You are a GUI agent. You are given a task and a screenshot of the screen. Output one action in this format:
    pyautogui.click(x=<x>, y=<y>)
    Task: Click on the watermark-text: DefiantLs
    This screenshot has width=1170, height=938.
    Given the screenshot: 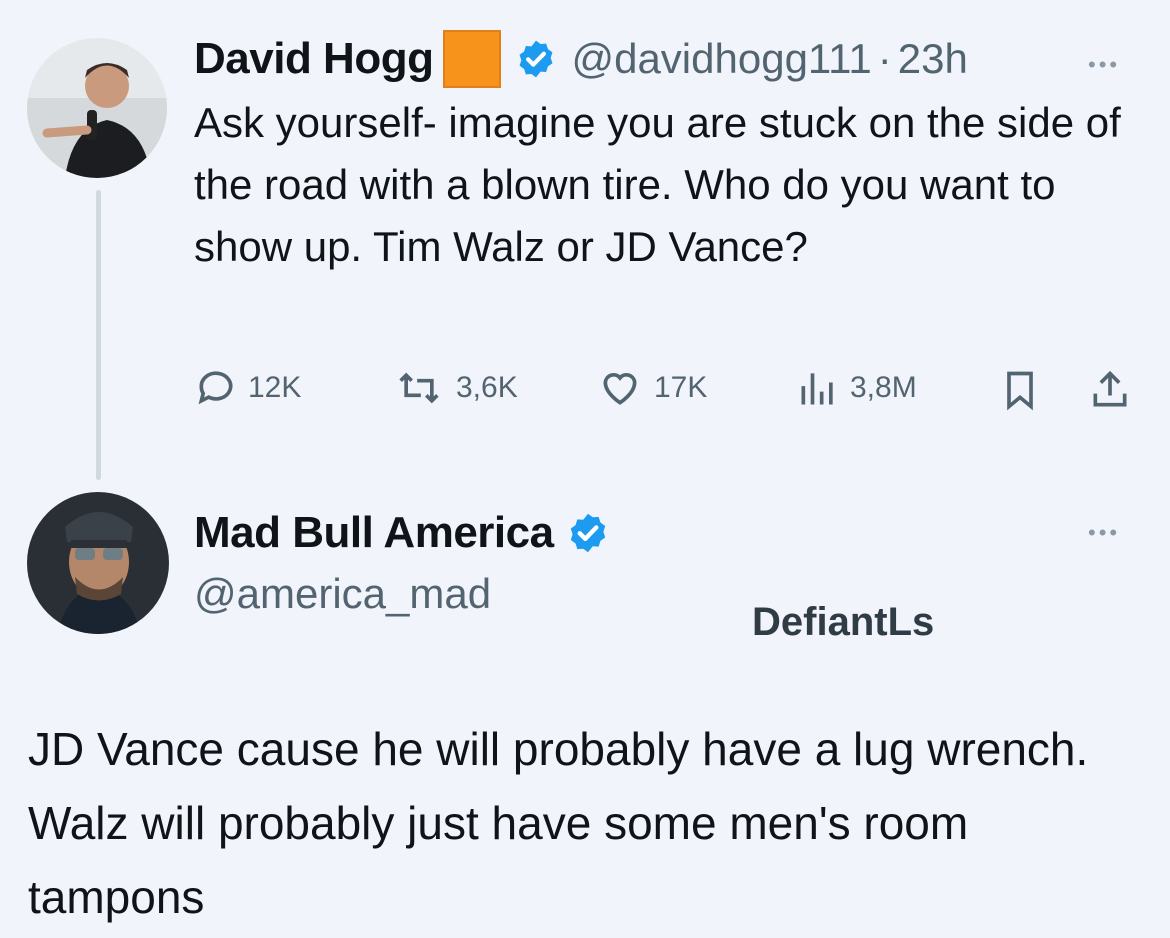 What is the action you would take?
    pyautogui.click(x=843, y=622)
    